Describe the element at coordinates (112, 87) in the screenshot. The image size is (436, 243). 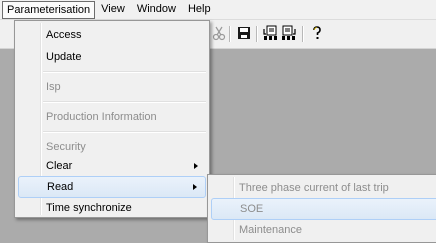
I see `menu-item-isp: Isp` at that location.